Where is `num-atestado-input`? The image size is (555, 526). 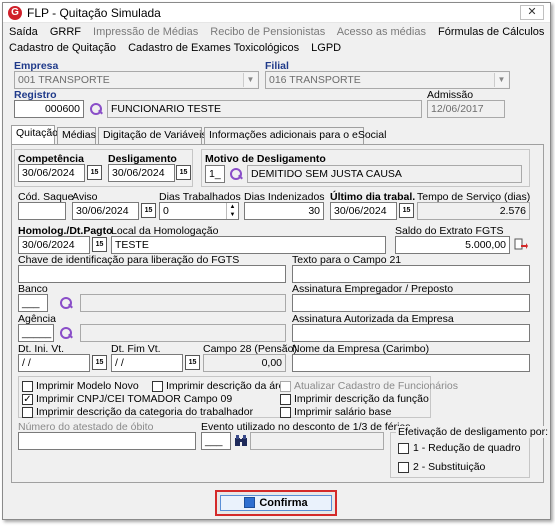
num-atestado-input is located at coordinates (107, 441).